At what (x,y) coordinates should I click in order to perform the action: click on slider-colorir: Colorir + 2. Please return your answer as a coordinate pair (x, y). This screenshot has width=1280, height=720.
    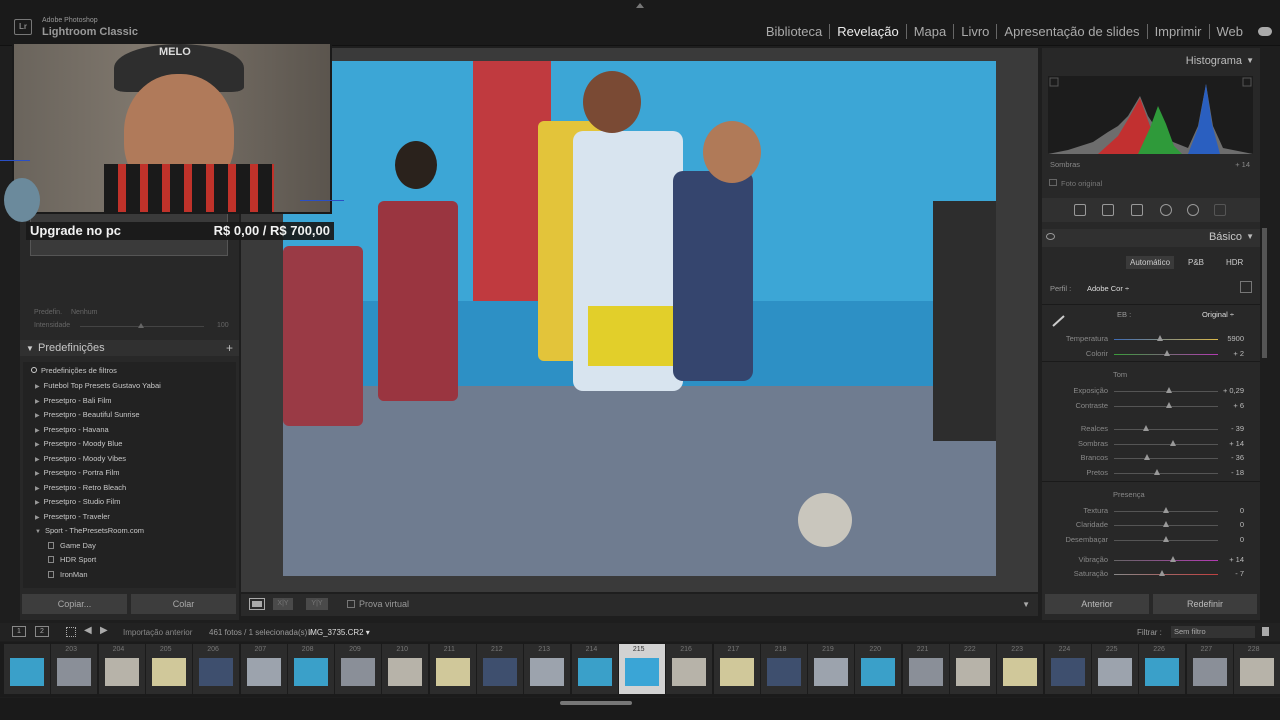
    Looking at the image, I should click on (1151, 355).